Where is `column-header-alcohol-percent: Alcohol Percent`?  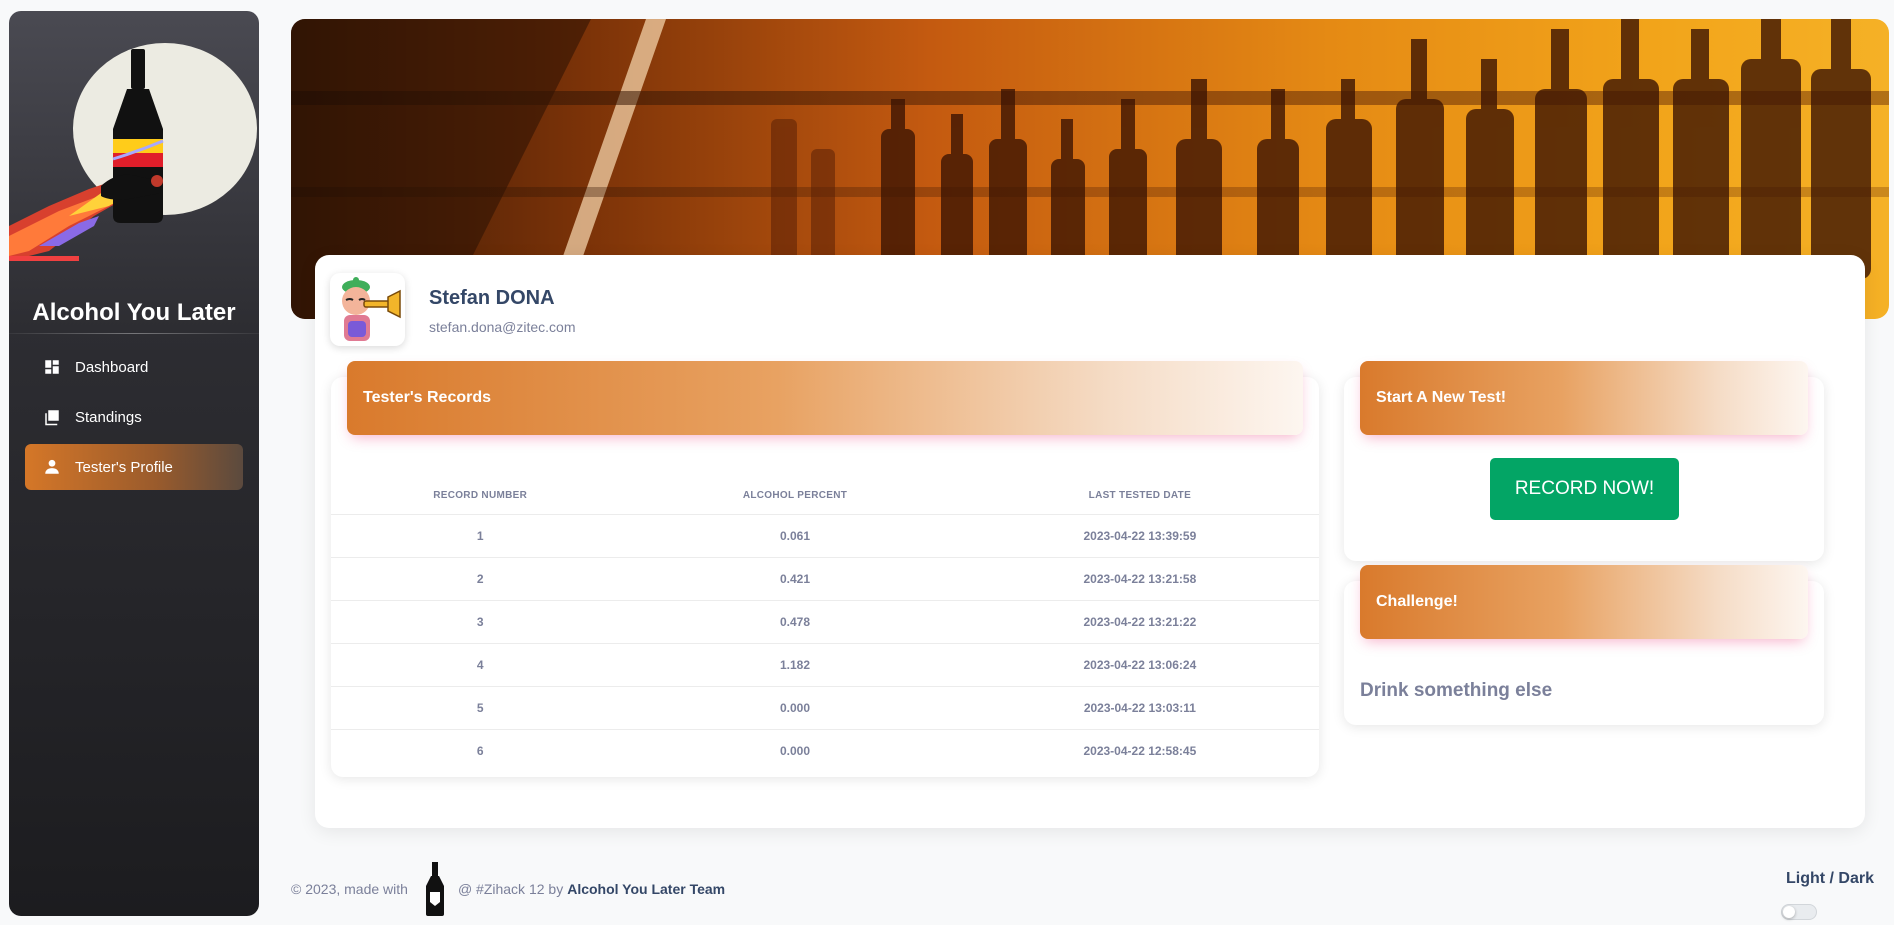
column-header-alcohol-percent: Alcohol Percent is located at coordinates (795, 496).